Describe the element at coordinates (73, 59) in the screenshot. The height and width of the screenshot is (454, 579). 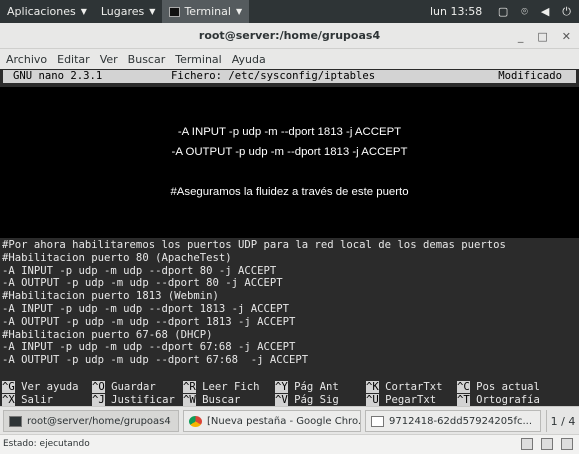
I see `menu-editar: Editar` at that location.